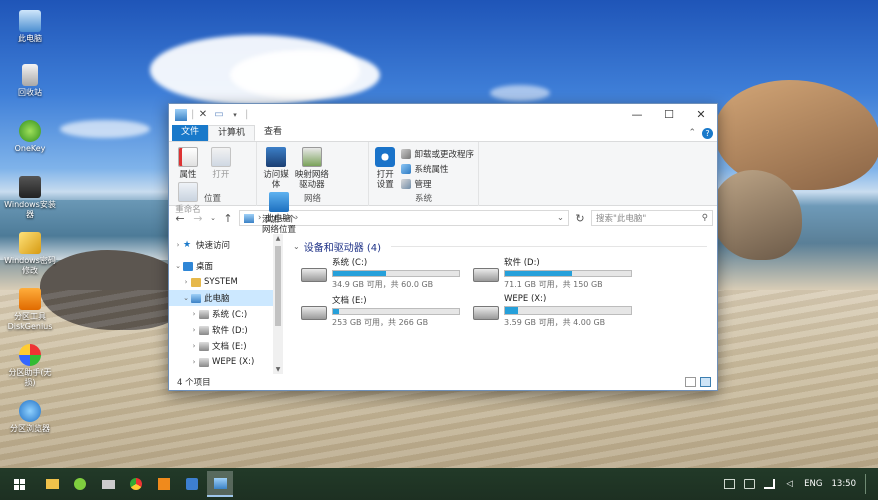 This screenshot has height=500, width=878. I want to click on scroll-down-icon: ▼, so click(278, 369).